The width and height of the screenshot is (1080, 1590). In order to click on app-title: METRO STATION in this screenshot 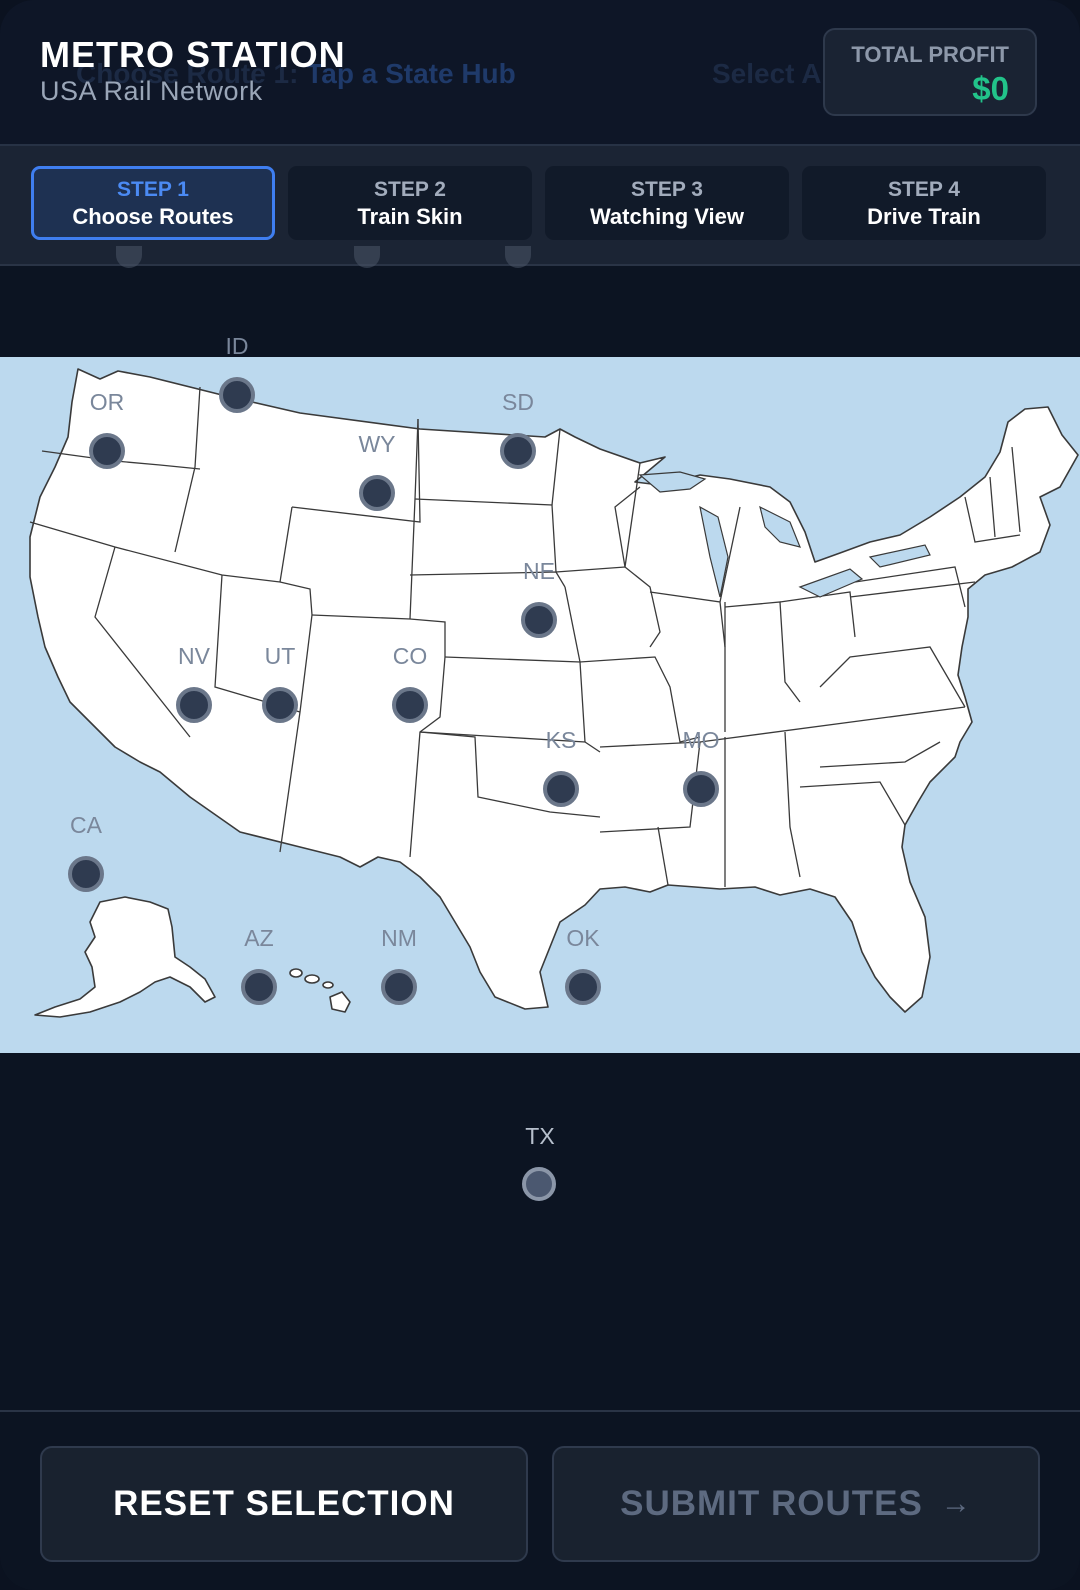, I will do `click(193, 54)`.